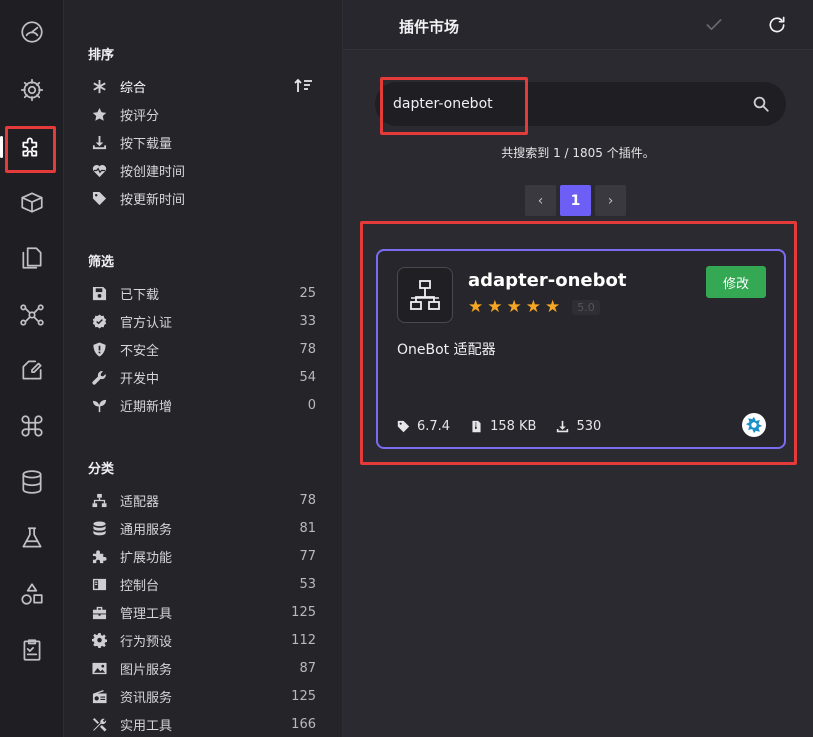  What do you see at coordinates (307, 293) in the screenshot?
I see `filter-item-count: 25` at bounding box center [307, 293].